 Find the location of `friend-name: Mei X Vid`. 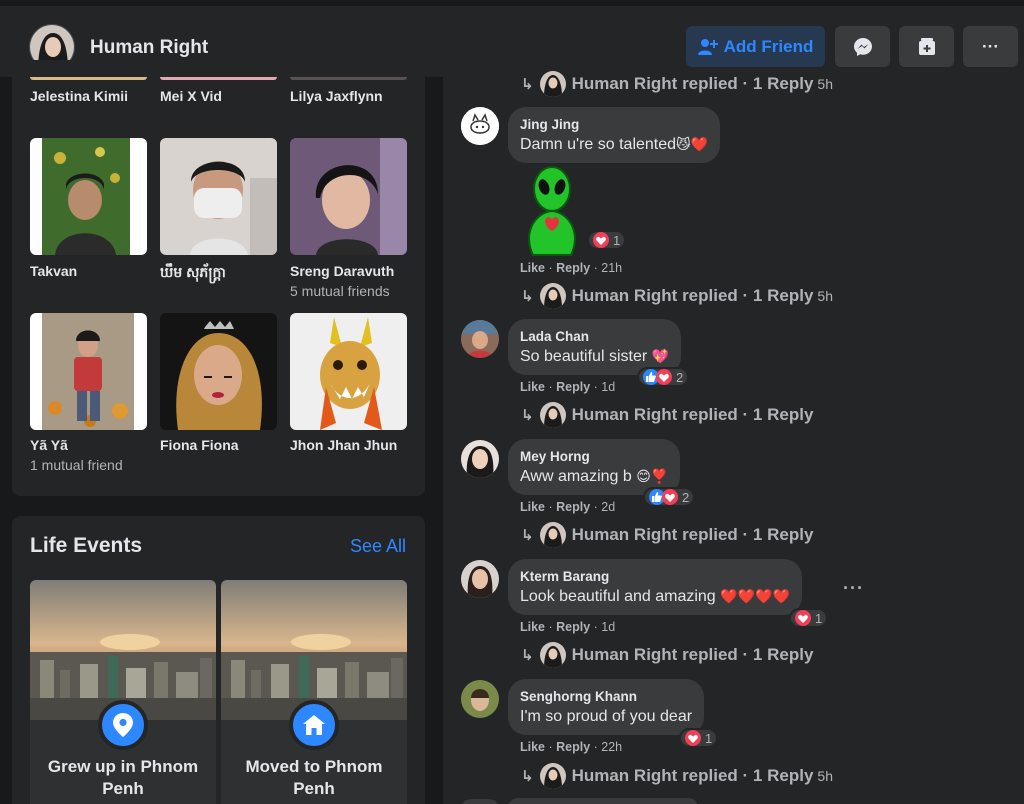

friend-name: Mei X Vid is located at coordinates (191, 96).